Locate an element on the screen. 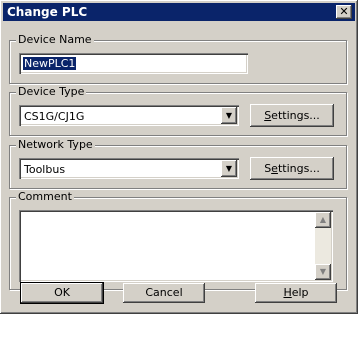  cancel-label: Cancel is located at coordinates (164, 292).